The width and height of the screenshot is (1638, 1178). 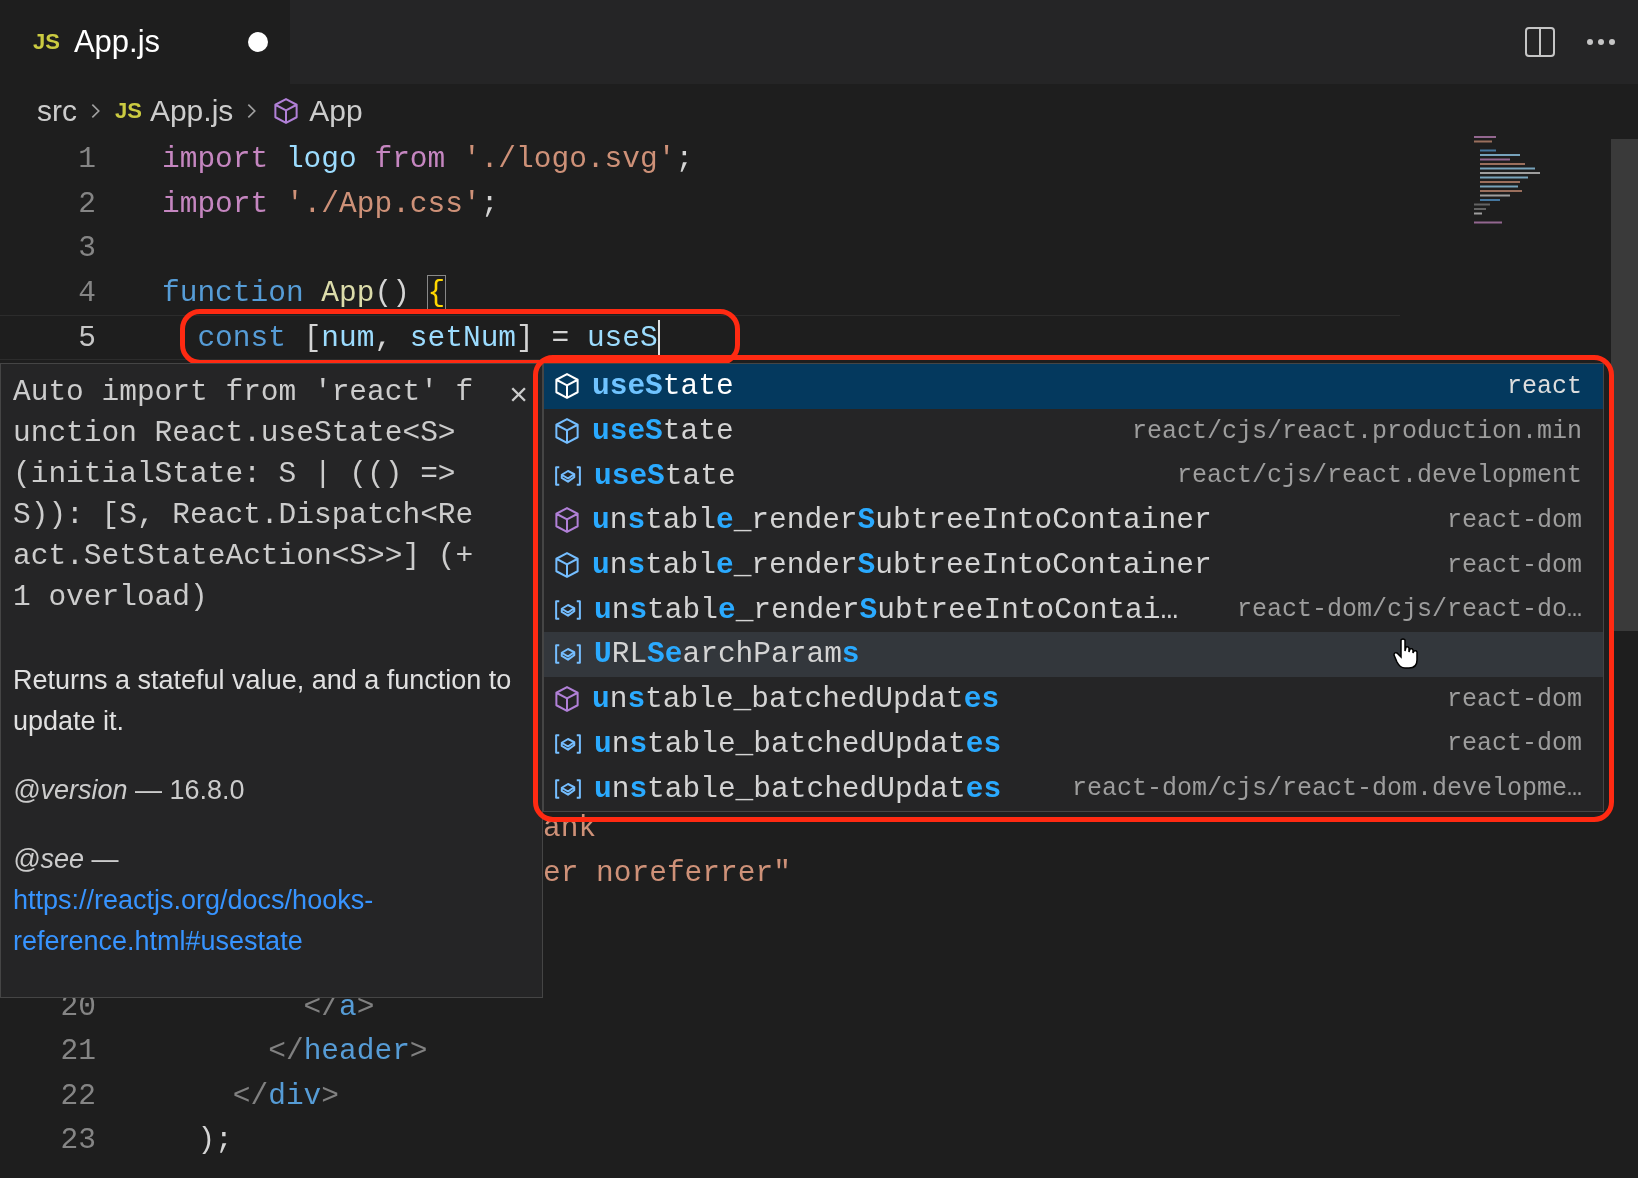 I want to click on suggestion-item: URLSearchParams, so click(x=1073, y=654).